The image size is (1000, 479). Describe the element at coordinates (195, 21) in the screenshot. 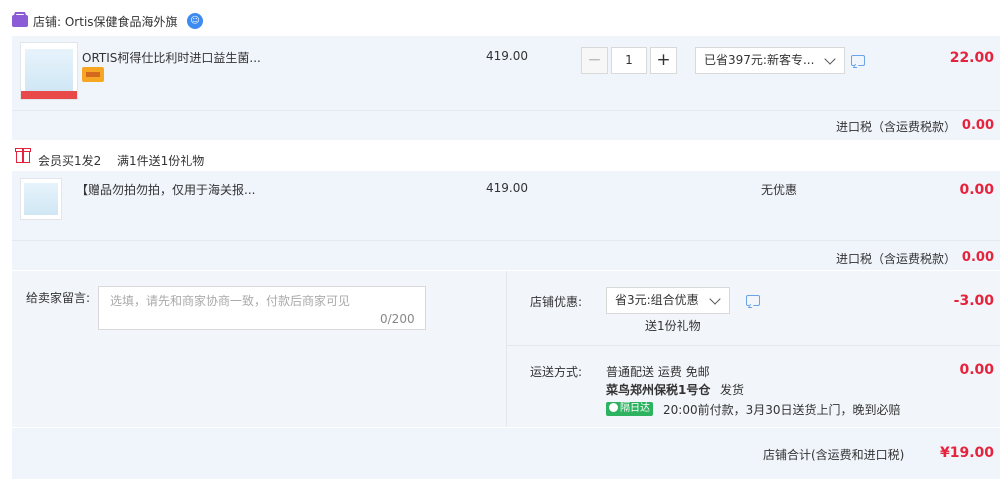

I see `wangwang-chat-icon: ☺` at that location.